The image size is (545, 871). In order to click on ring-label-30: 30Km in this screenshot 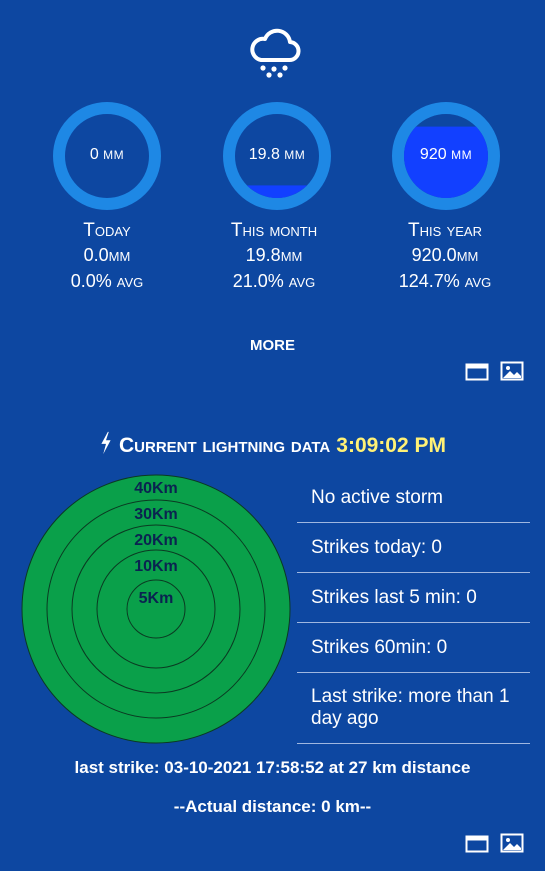, I will do `click(156, 514)`.